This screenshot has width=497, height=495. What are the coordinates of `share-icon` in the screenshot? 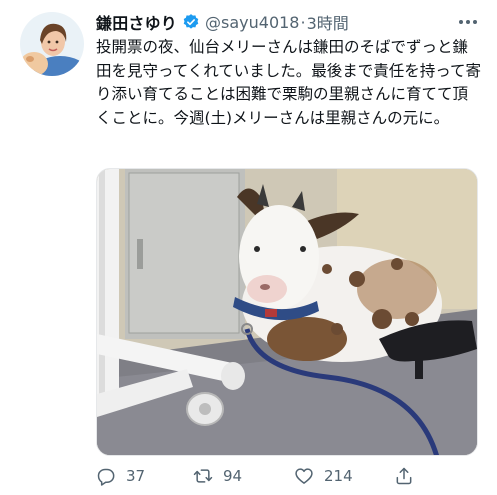 It's located at (404, 476).